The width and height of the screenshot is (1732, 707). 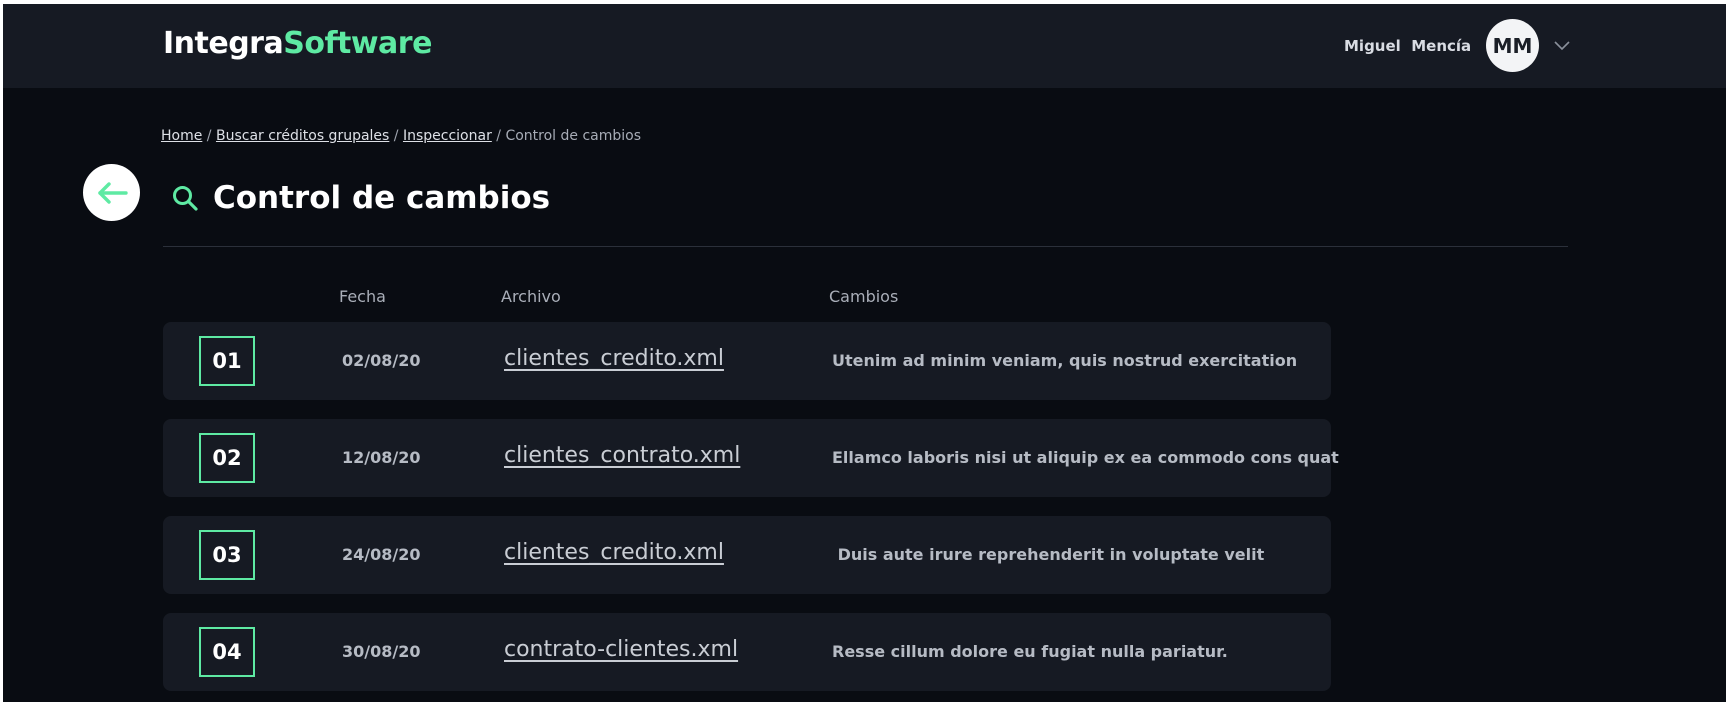 I want to click on row-date: 02/08/20, so click(x=381, y=360).